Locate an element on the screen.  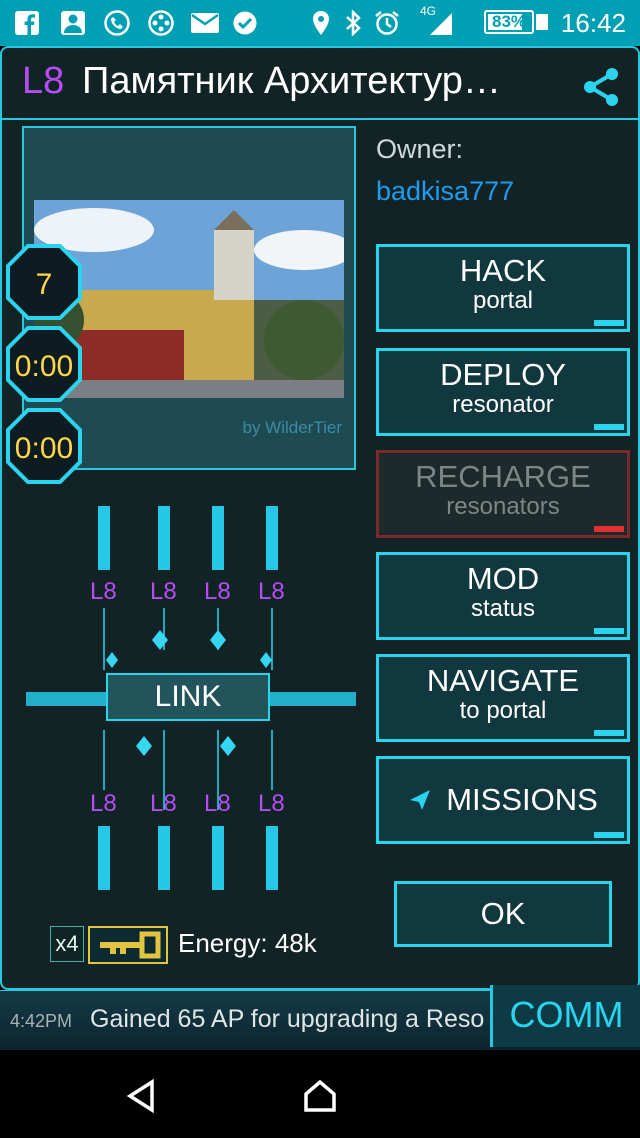
photo-credit: by WilderTier is located at coordinates (292, 427).